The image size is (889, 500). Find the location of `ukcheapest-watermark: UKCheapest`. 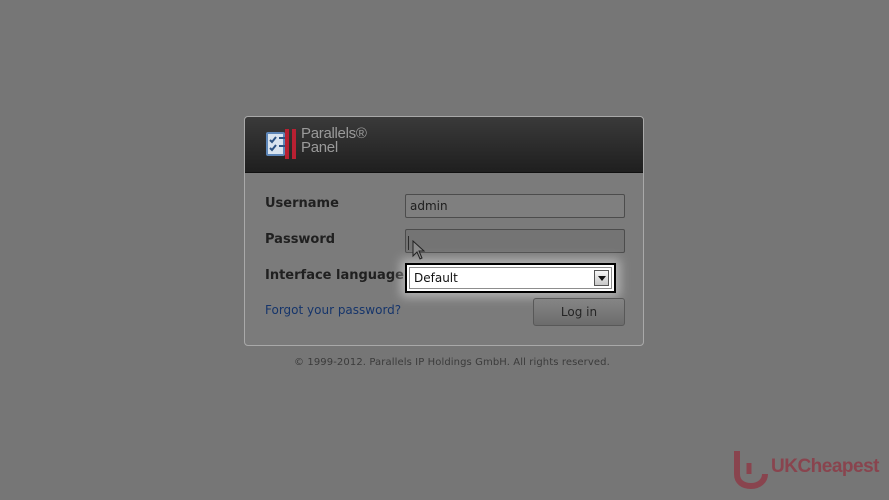

ukcheapest-watermark: UKCheapest is located at coordinates (804, 468).